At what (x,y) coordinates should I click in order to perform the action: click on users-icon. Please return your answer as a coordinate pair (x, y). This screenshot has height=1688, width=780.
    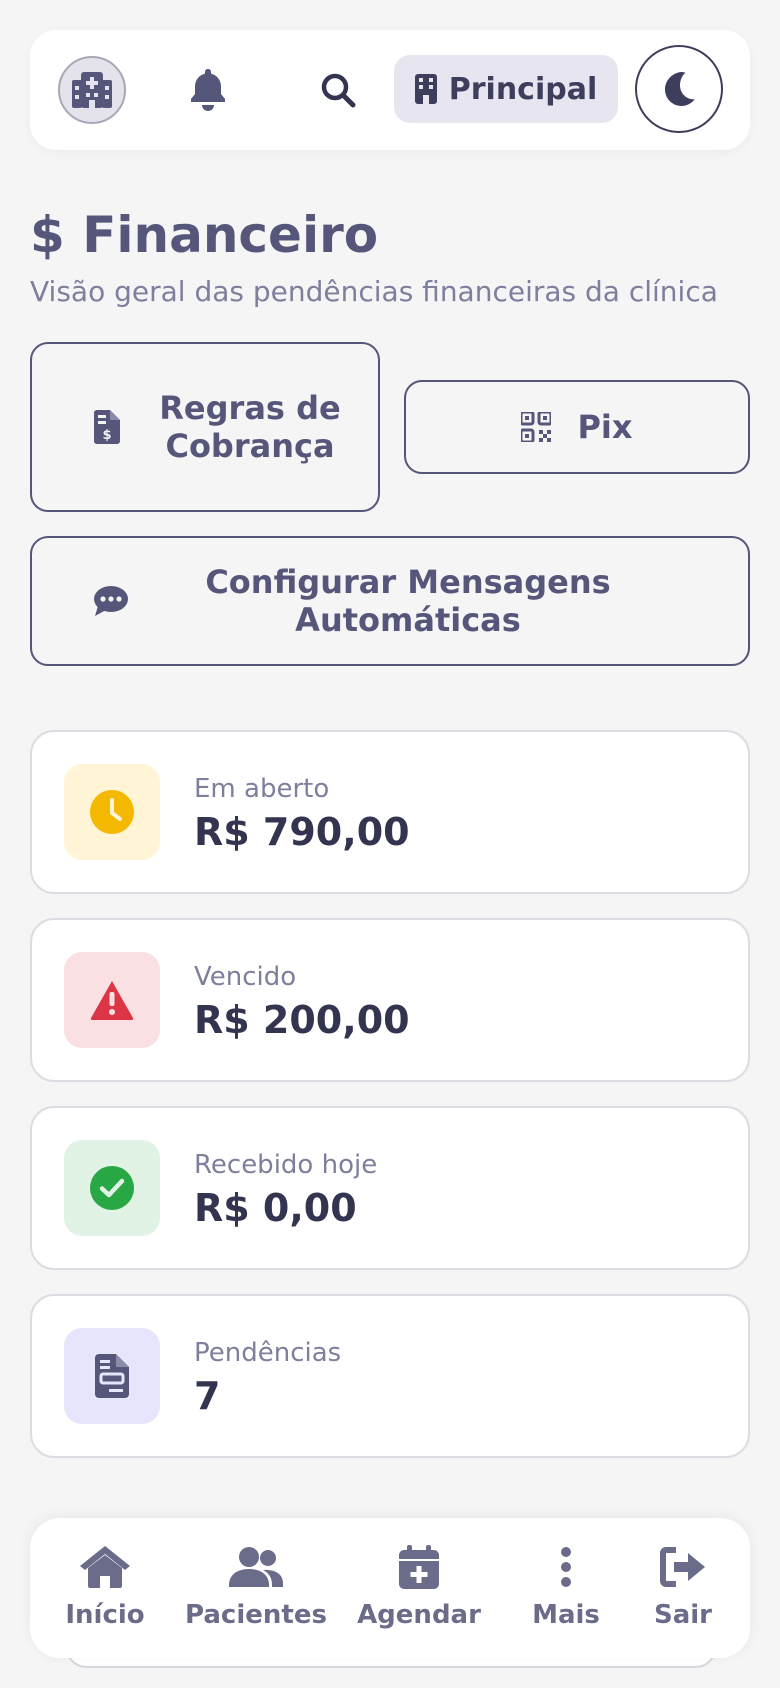
    Looking at the image, I should click on (256, 1567).